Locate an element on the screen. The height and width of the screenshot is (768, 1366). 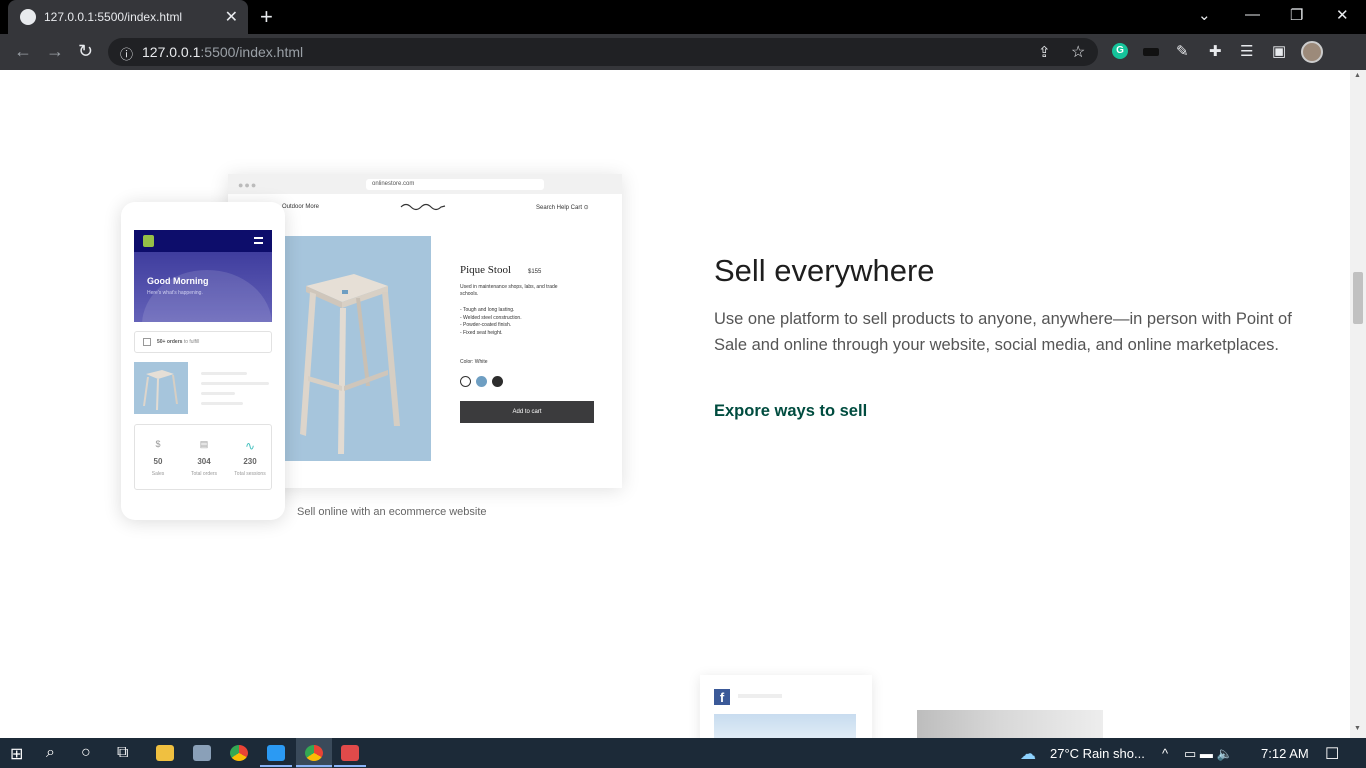
stat-value: 50 is located at coordinates (158, 461).